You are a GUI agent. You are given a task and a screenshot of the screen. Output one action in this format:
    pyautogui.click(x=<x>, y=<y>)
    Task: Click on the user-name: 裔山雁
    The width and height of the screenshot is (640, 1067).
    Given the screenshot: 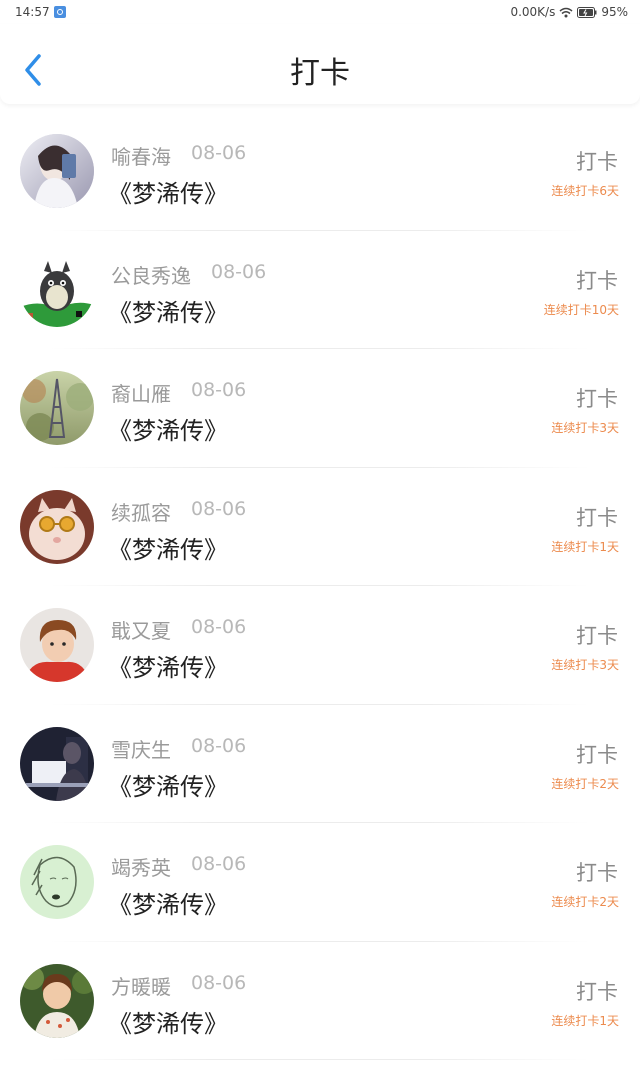 What is the action you would take?
    pyautogui.click(x=141, y=394)
    